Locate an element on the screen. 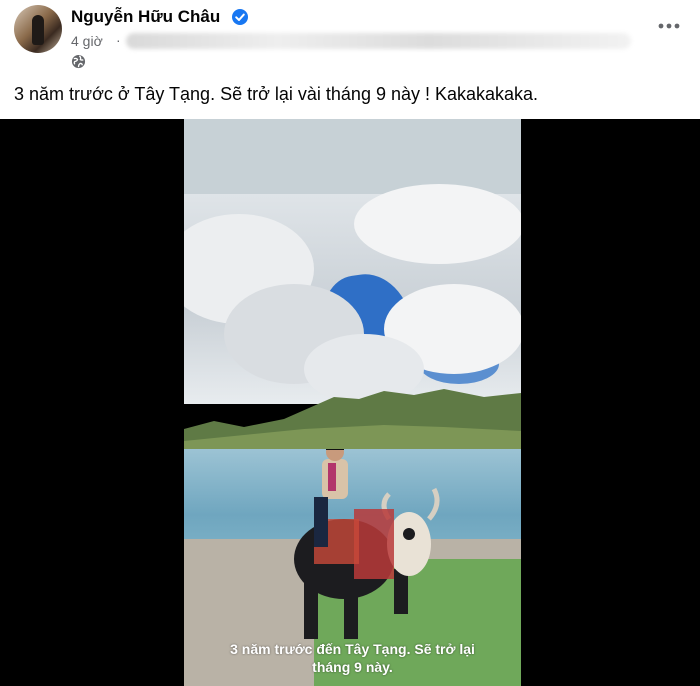 This screenshot has height=686, width=700. post-header: Nguyễn Hữu Châu 4 giờ · is located at coordinates (350, 40).